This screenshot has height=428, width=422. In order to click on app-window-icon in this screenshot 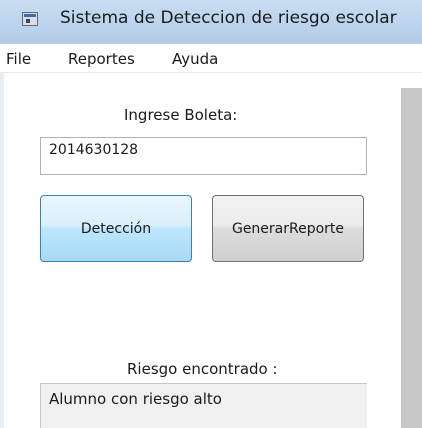, I will do `click(30, 19)`.